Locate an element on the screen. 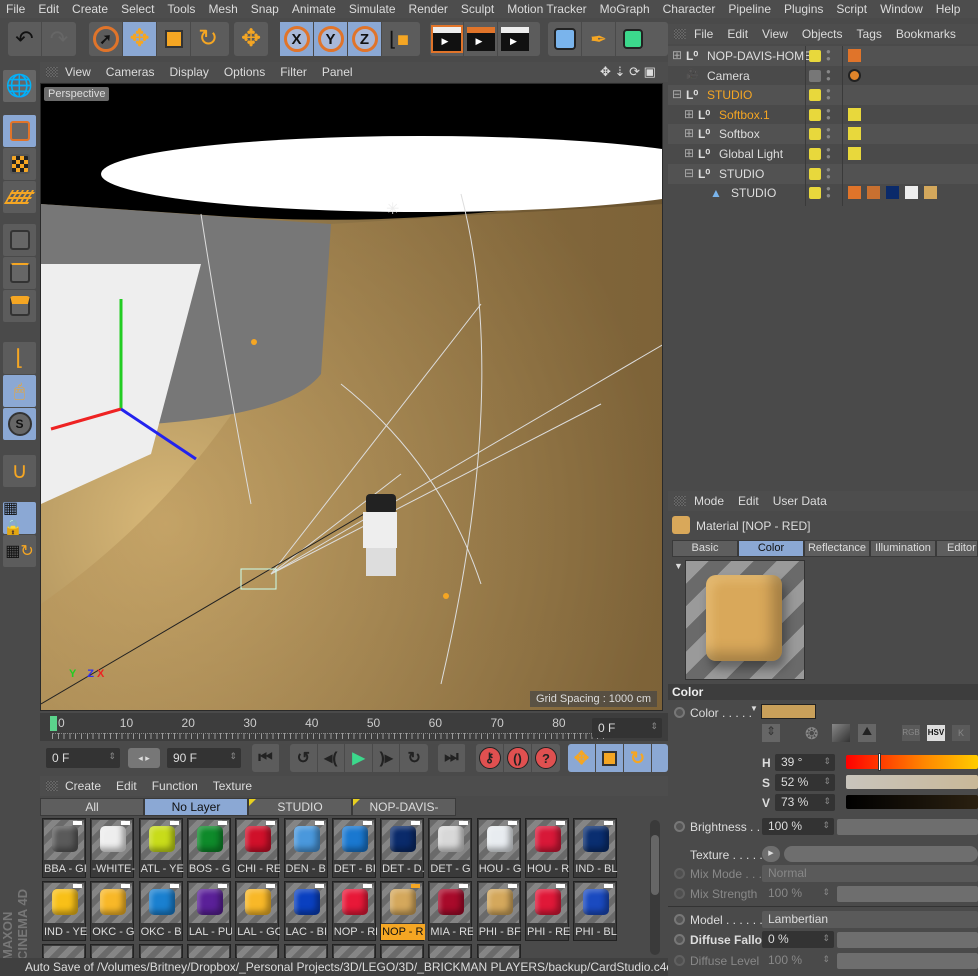  viewport-menu-panel: Panel is located at coordinates (337, 72).